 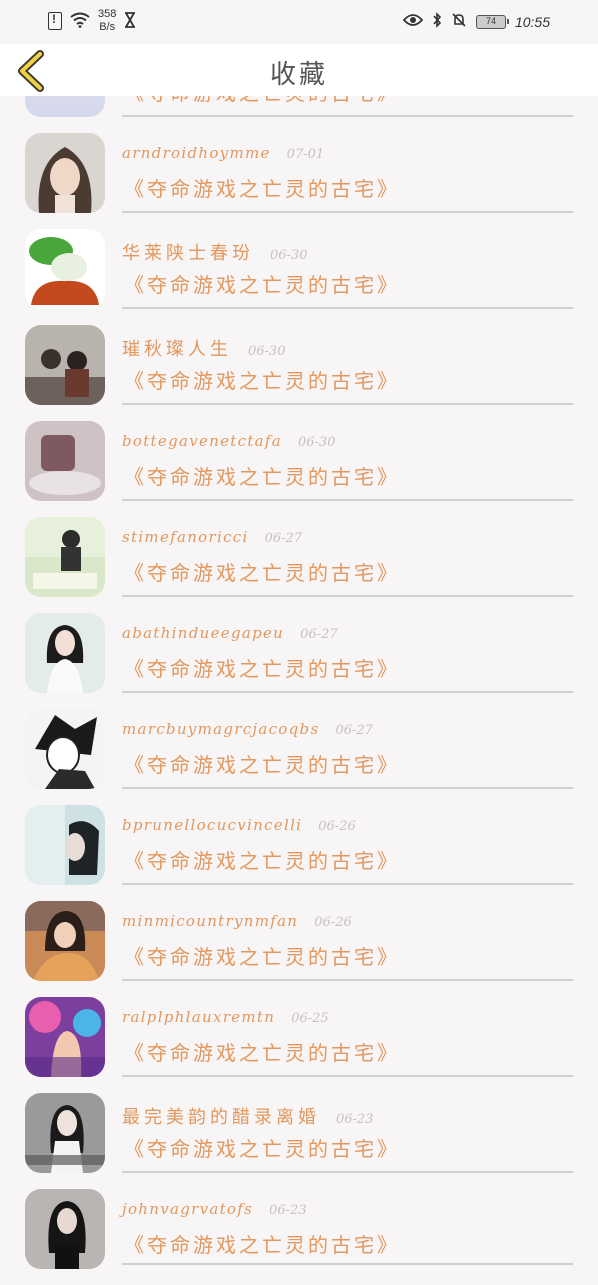 What do you see at coordinates (196, 153) in the screenshot?
I see `username: arndroidhoymme` at bounding box center [196, 153].